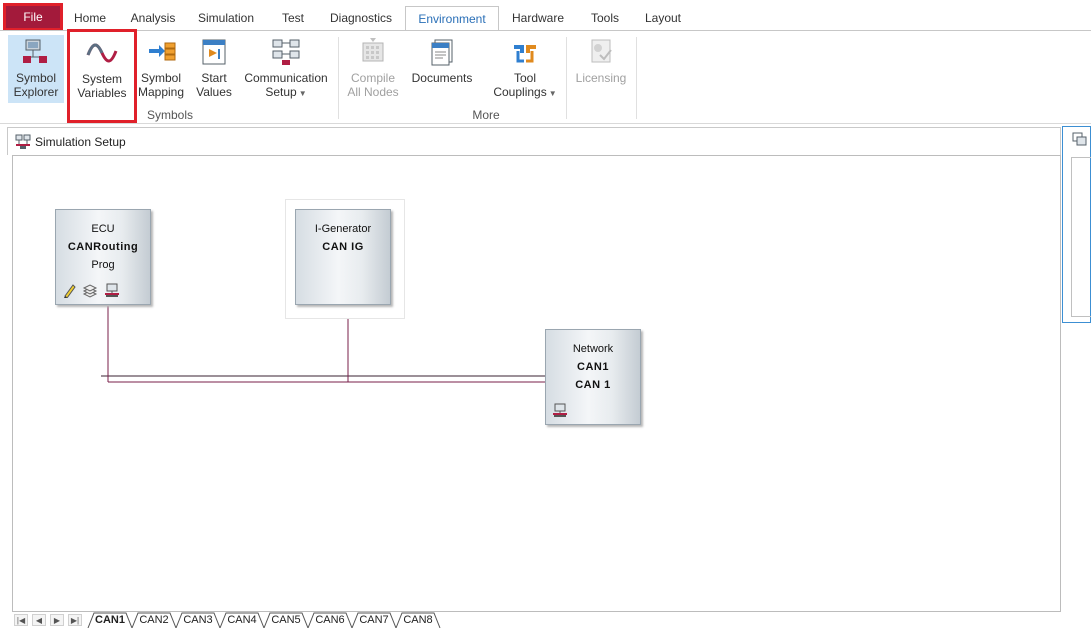 The height and width of the screenshot is (628, 1091). Describe the element at coordinates (525, 54) in the screenshot. I see `coupling-icon` at that location.